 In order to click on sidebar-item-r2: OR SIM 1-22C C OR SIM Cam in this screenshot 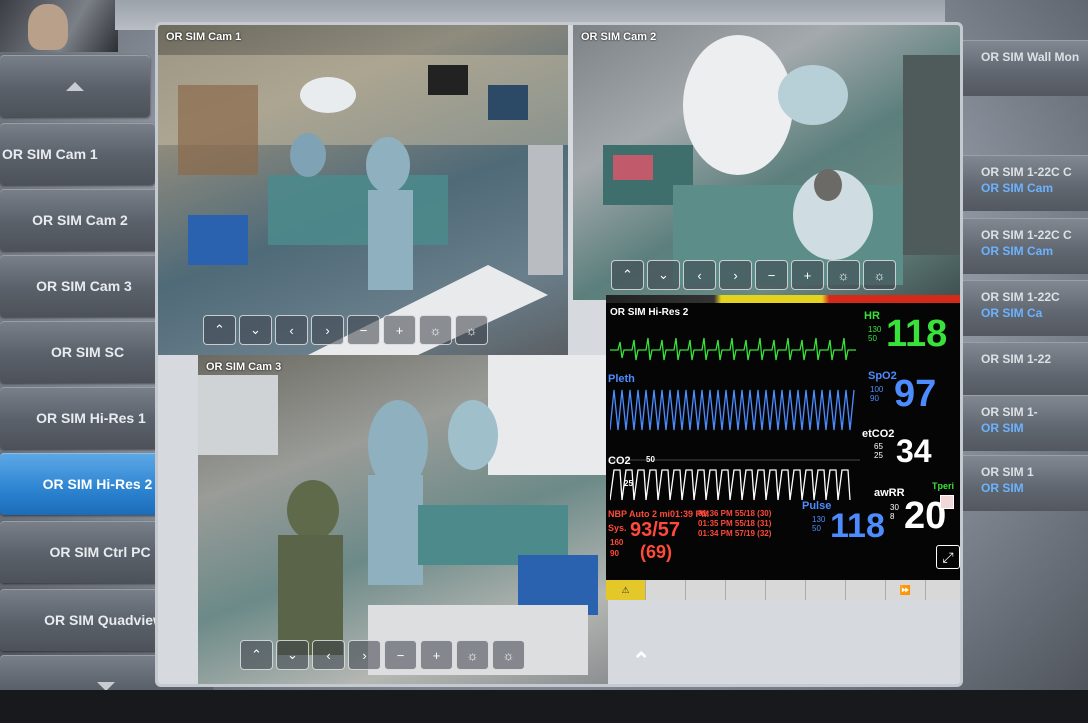, I will do `click(1020, 183)`.